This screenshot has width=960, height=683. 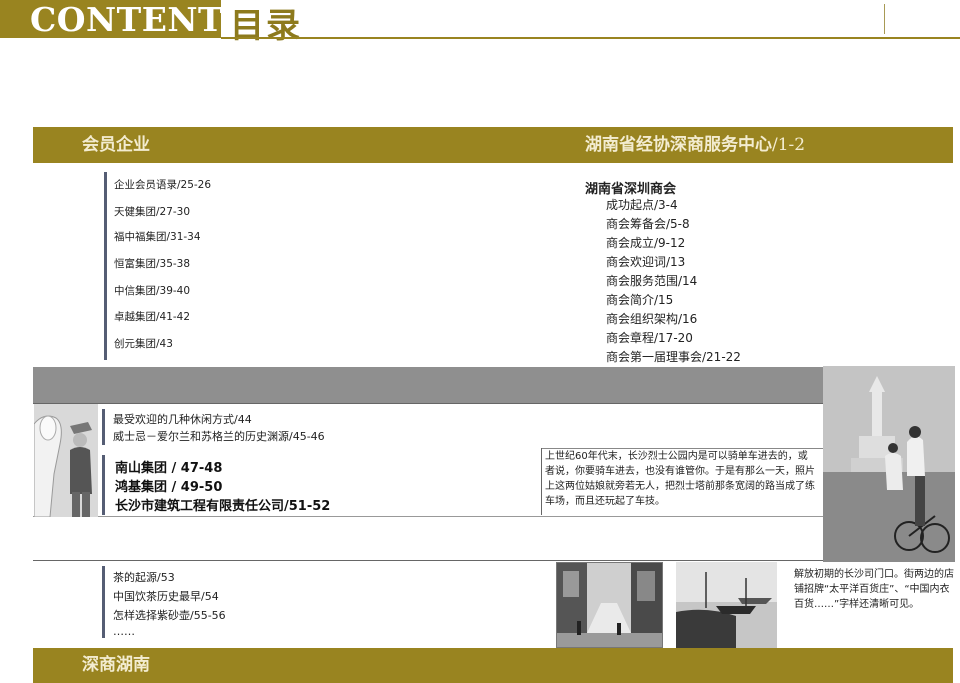 What do you see at coordinates (143, 343) in the screenshot?
I see `member-item: 创元集团/43` at bounding box center [143, 343].